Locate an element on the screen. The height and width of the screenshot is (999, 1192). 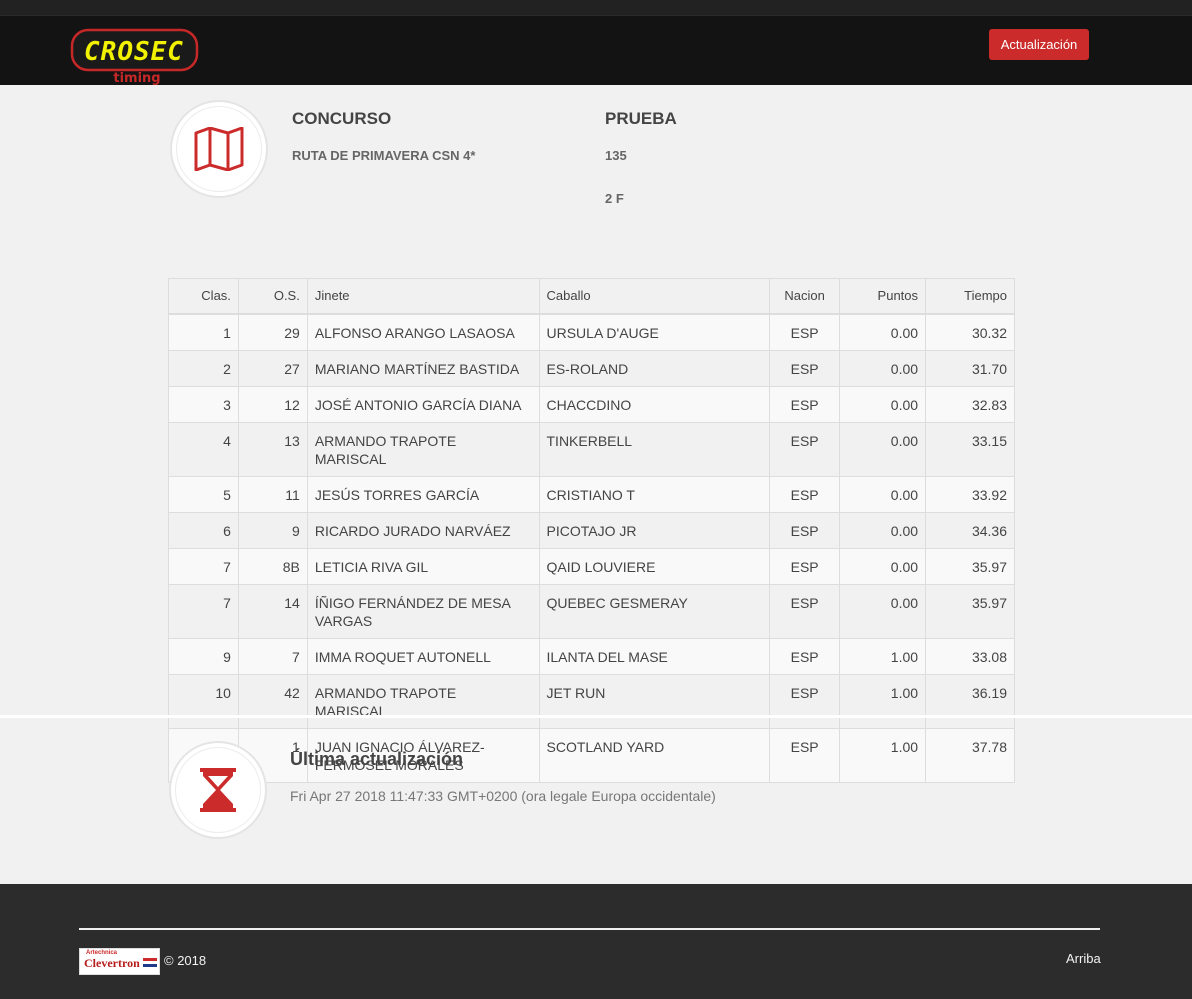
update-button: Actualización is located at coordinates (1039, 44).